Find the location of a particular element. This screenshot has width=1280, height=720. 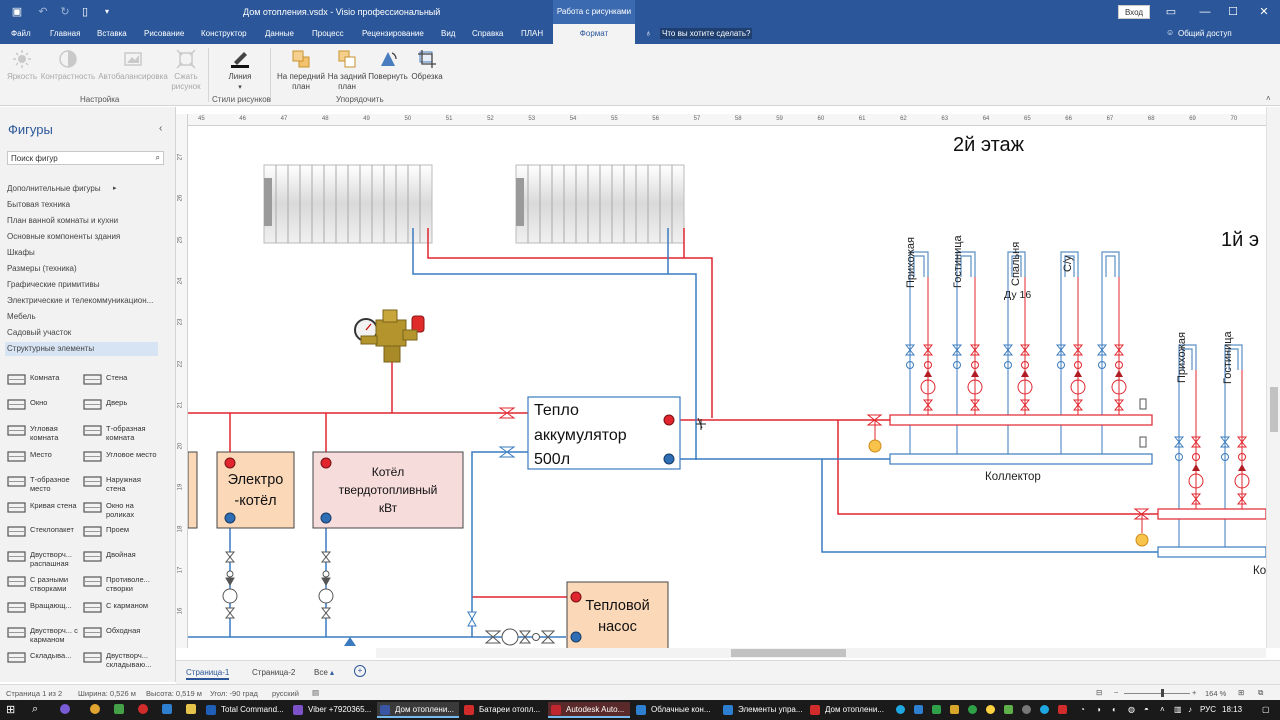

horizontal-scroll-thumb is located at coordinates (788, 653).